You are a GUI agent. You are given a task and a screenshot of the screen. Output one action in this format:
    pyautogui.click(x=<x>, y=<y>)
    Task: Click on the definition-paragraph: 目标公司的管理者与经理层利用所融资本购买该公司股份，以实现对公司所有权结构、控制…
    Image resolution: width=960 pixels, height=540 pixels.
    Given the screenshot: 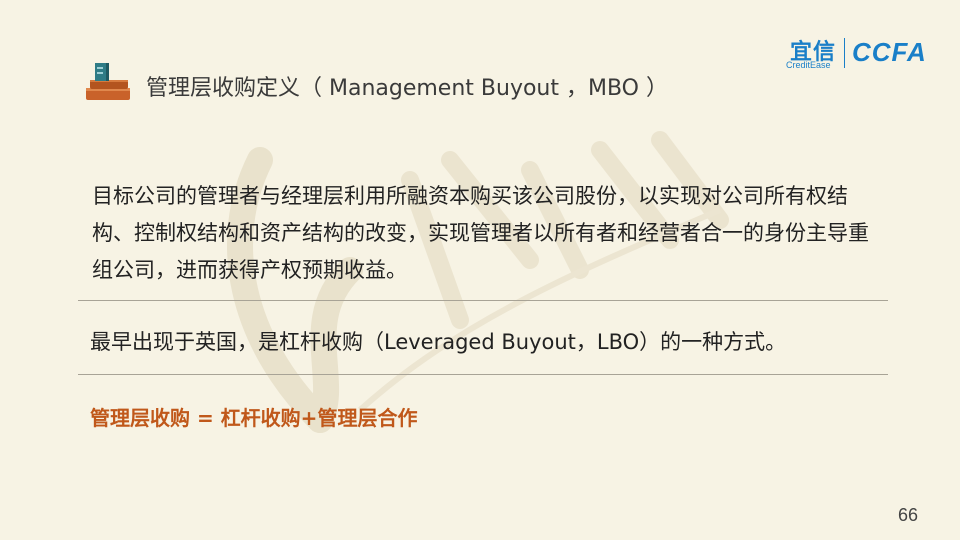 What is the action you would take?
    pyautogui.click(x=480, y=233)
    